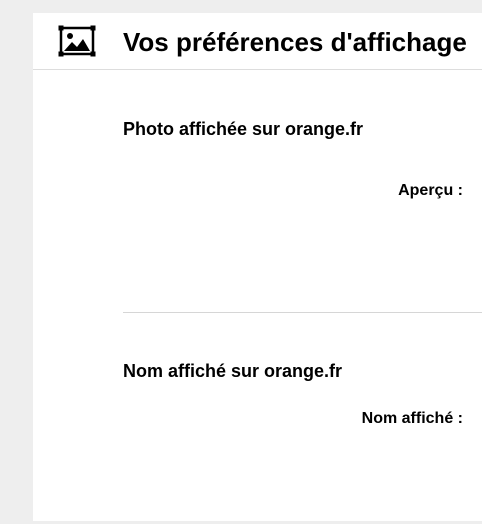 This screenshot has height=524, width=482. Describe the element at coordinates (295, 42) in the screenshot. I see `page-title: Vos préférences d'affichage` at that location.